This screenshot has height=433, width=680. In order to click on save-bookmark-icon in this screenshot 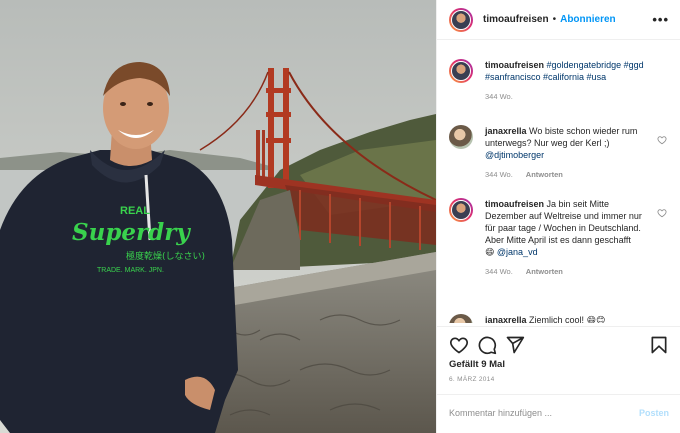, I will do `click(659, 345)`.